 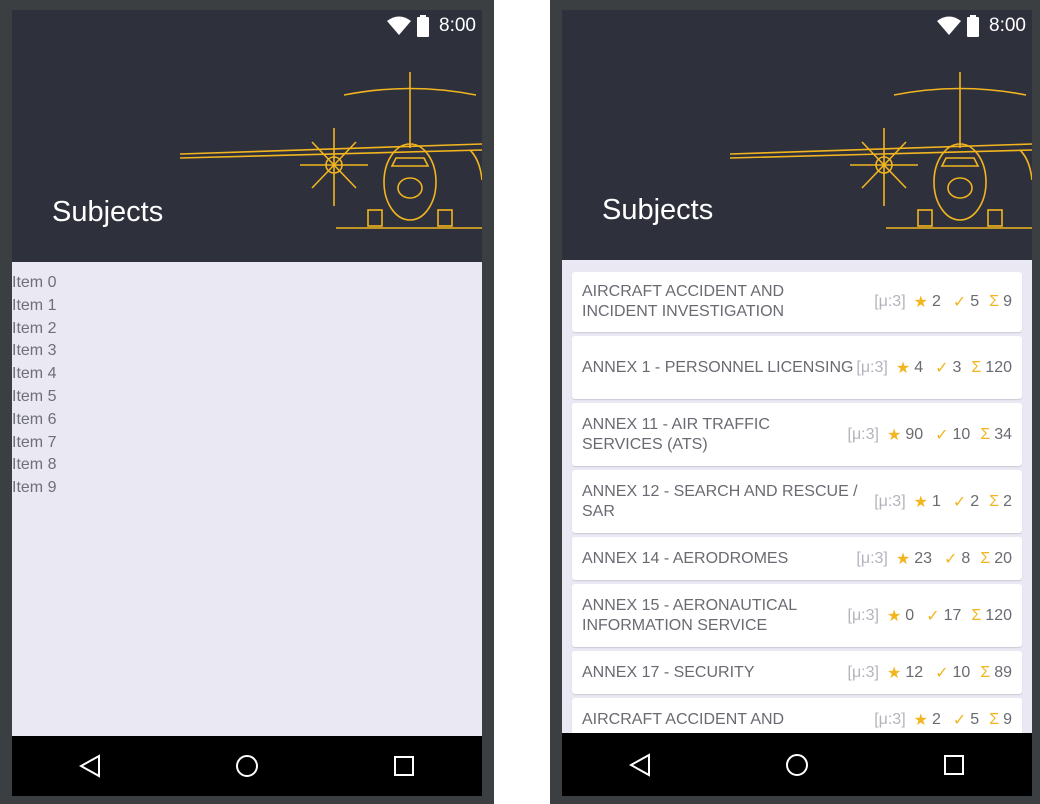 I want to click on list-item: Item 8, so click(x=247, y=465).